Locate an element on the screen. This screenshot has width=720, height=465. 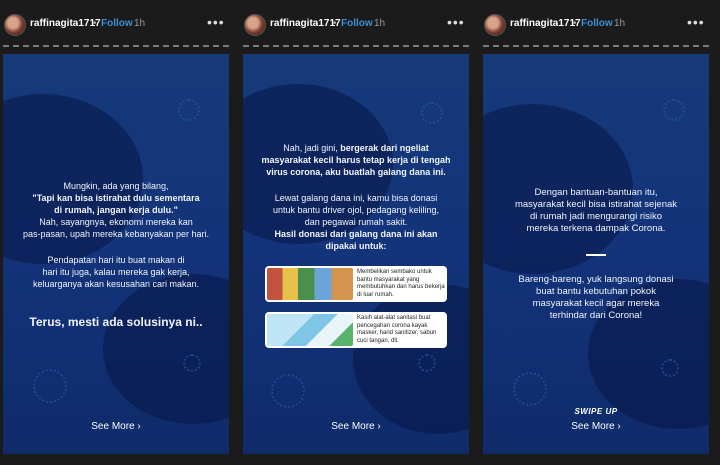
text-line: di rumah jadi mengurangi risiko is located at coordinates (595, 216).